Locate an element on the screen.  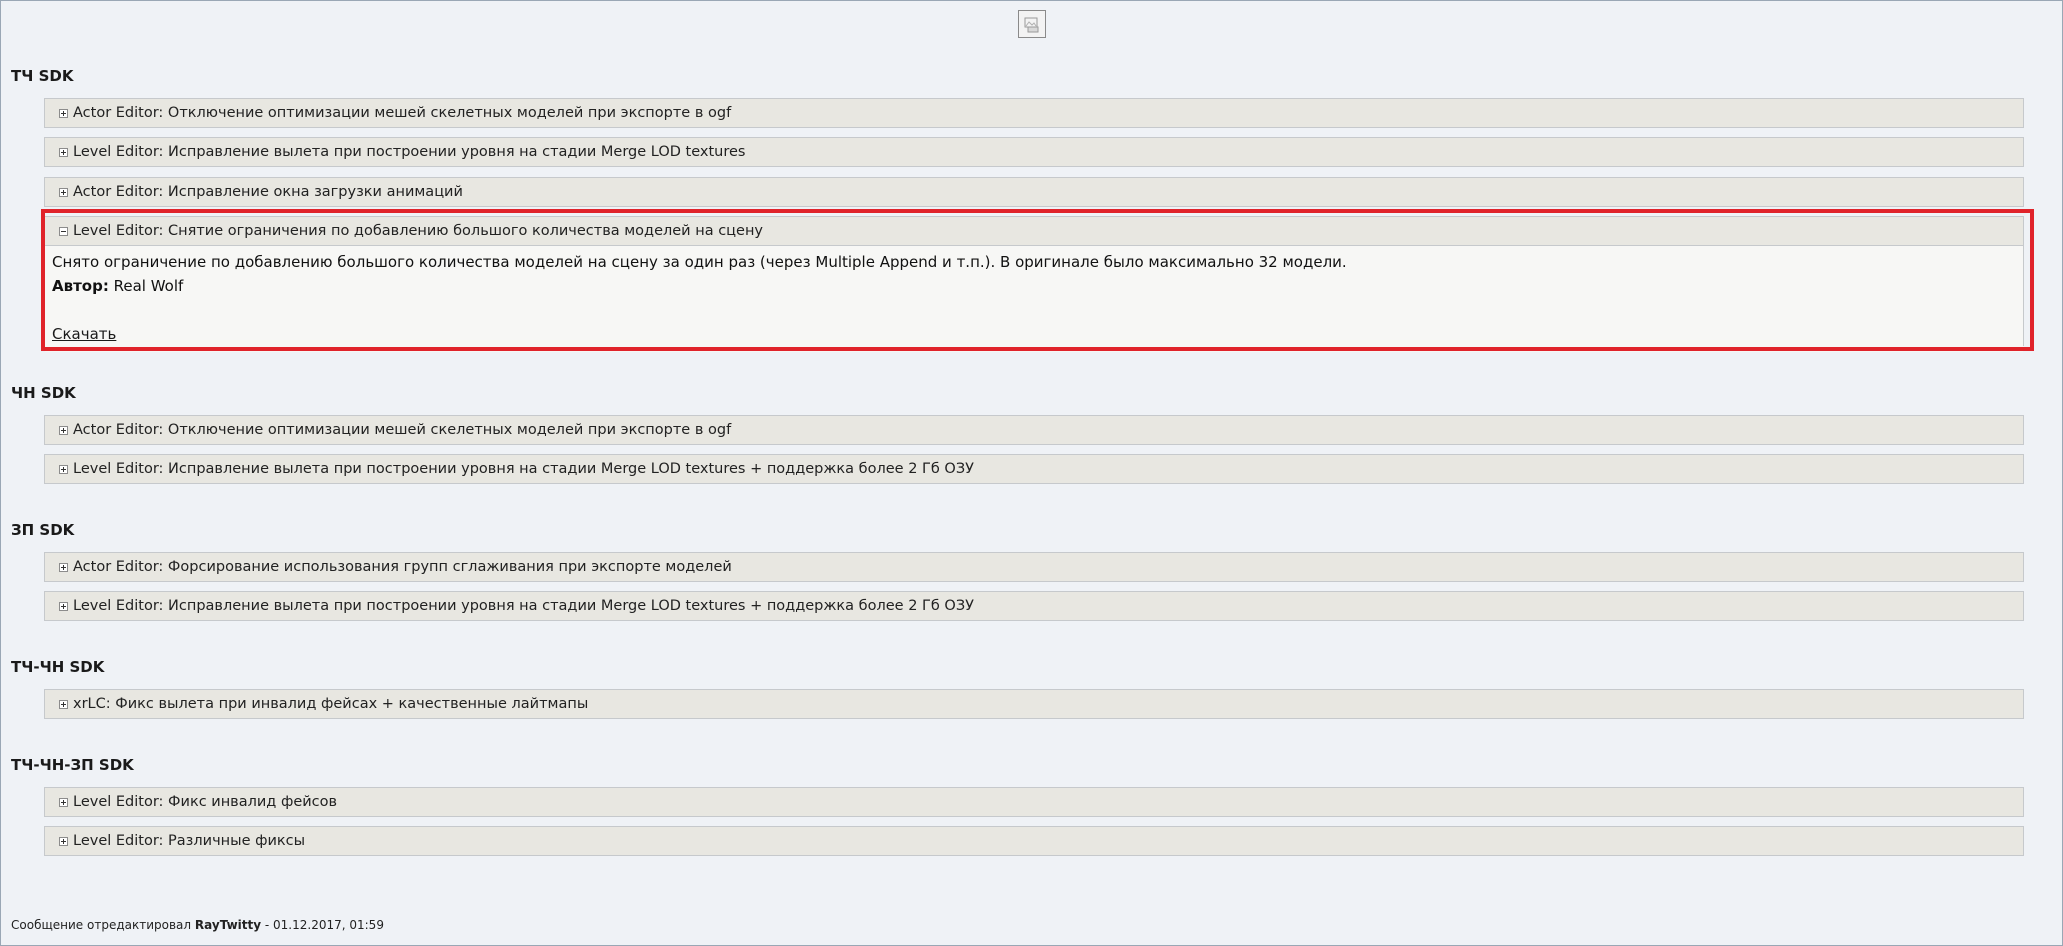
spoiler: Level Editor: Различные фиксы is located at coordinates (1034, 841).